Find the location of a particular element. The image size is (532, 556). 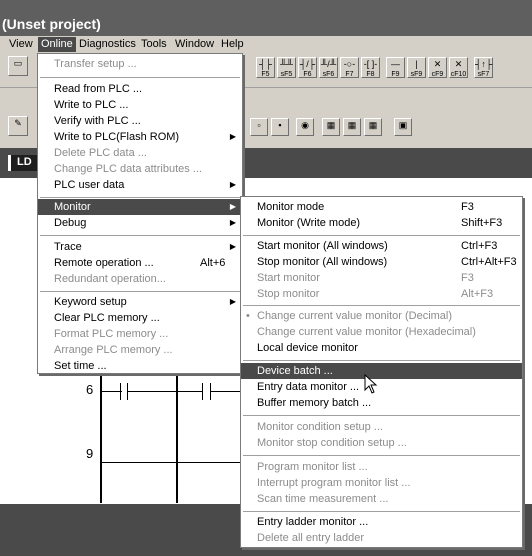

rising-pulse-button: ┤↑├ sF7 is located at coordinates (483, 67).